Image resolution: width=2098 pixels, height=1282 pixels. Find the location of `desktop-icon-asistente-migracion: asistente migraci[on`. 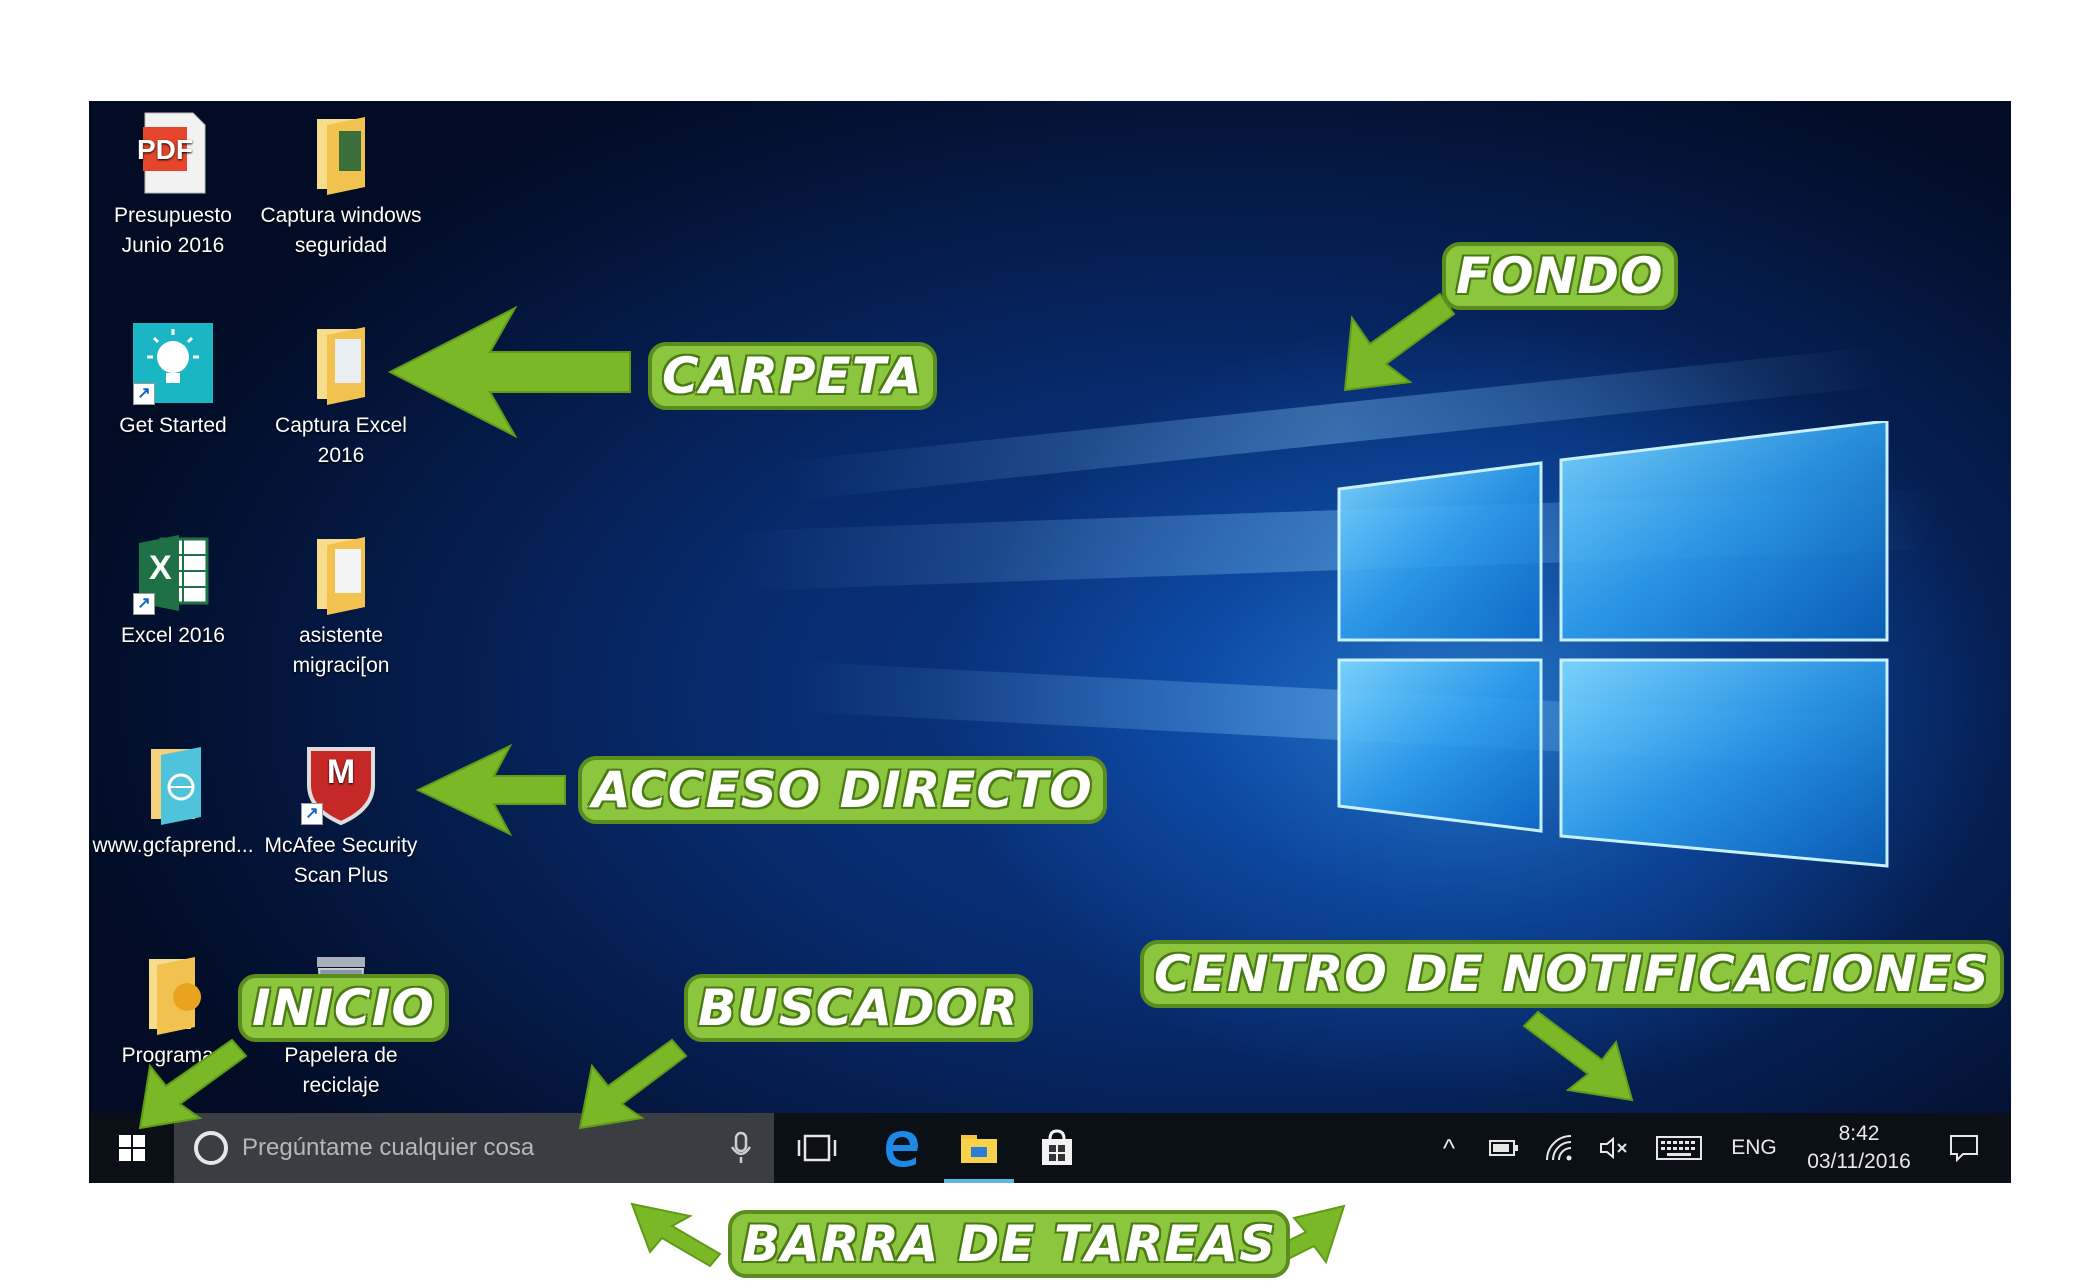

desktop-icon-asistente-migracion: asistente migraci[on is located at coordinates (341, 606).